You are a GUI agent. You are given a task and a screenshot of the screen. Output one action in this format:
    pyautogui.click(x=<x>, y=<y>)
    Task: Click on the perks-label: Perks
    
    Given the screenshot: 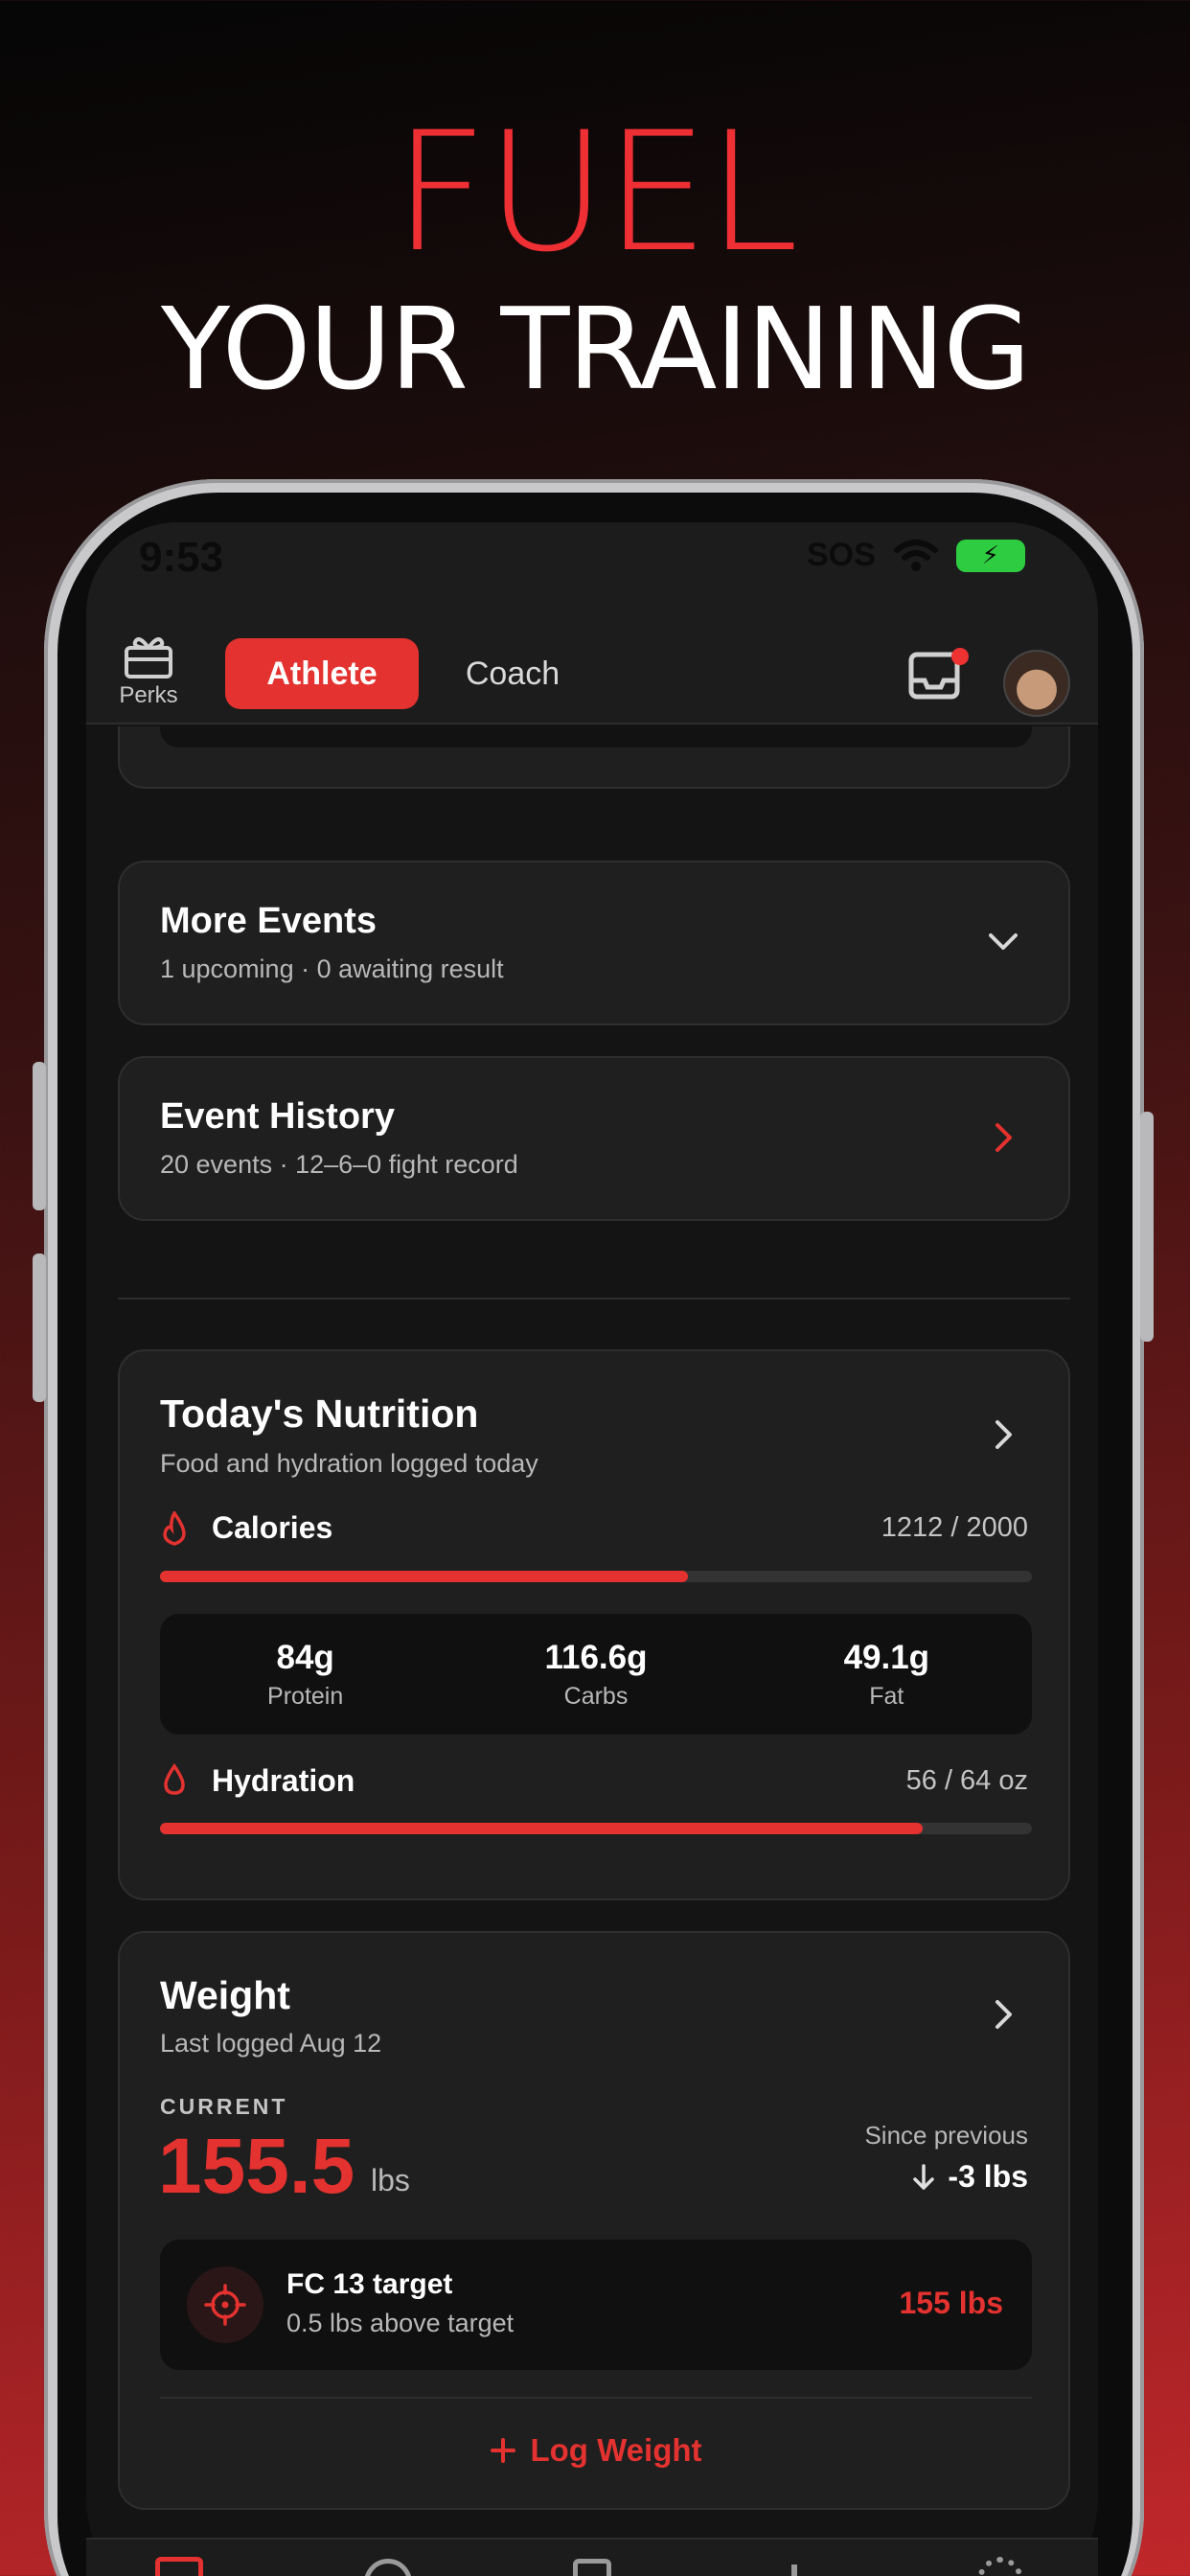 What is the action you would take?
    pyautogui.click(x=148, y=695)
    